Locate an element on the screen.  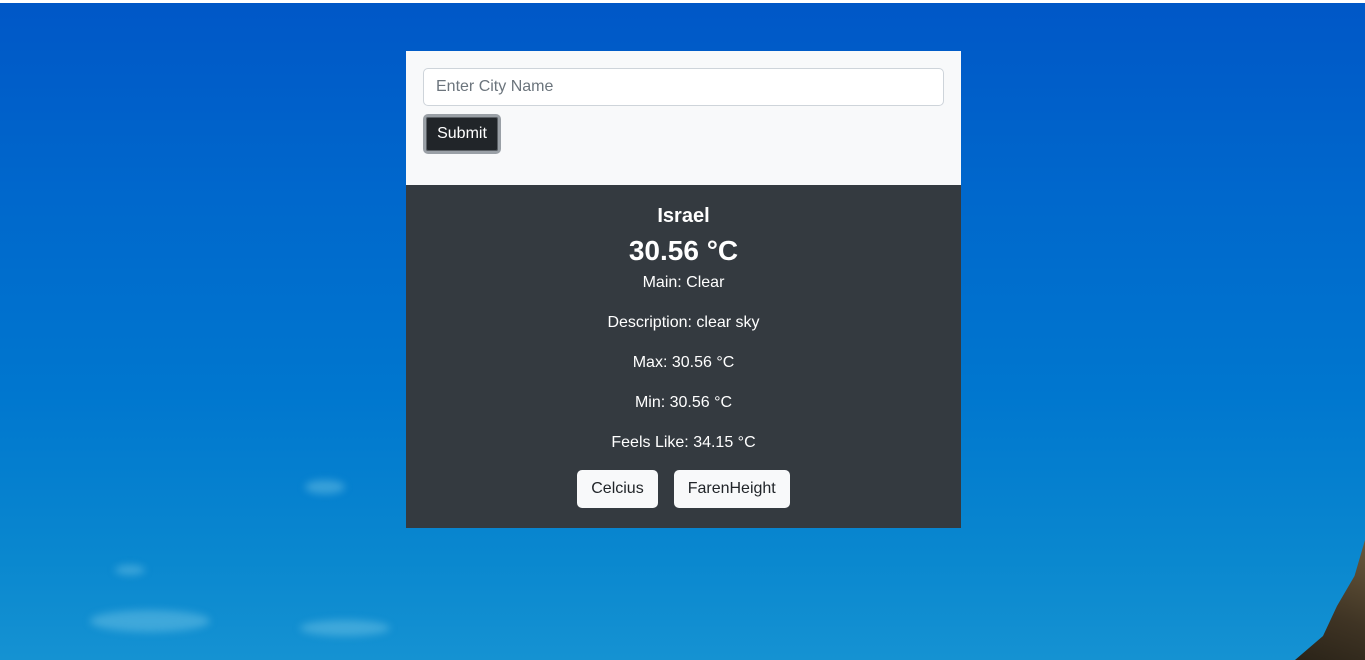
top-border is located at coordinates (682, 1).